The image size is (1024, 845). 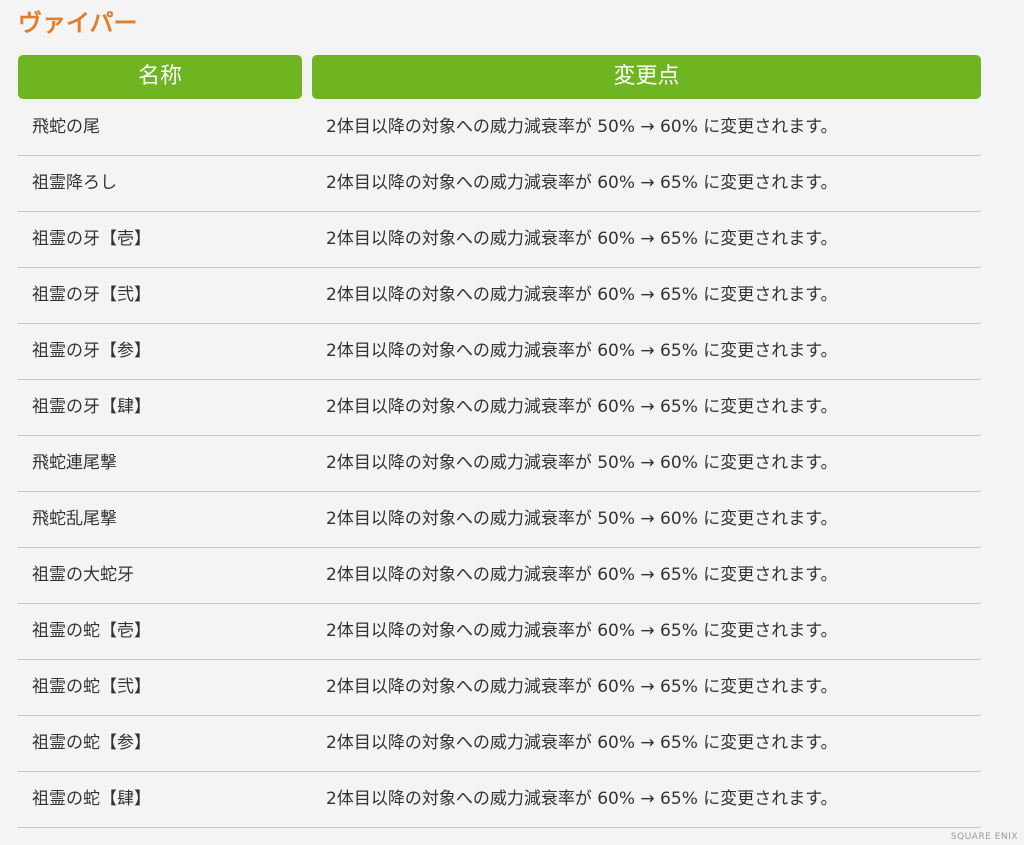 I want to click on row-name: 飛蛇連尾撃, so click(x=74, y=463).